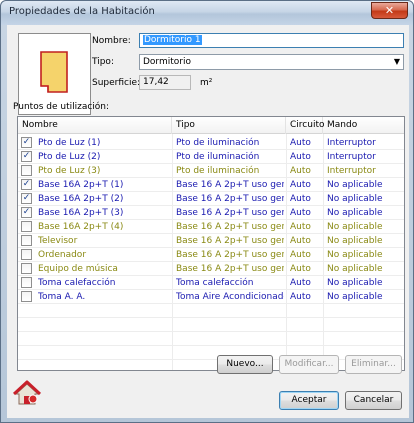 This screenshot has width=414, height=423. I want to click on cell-nombre: Base 16A 2p+T (1), so click(81, 185).